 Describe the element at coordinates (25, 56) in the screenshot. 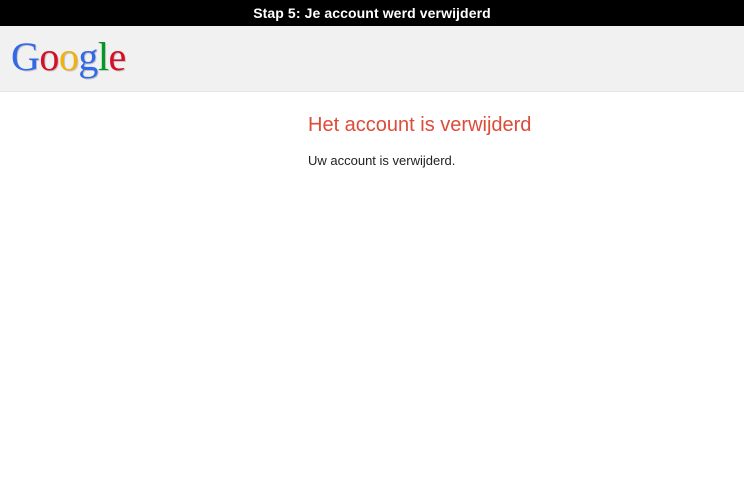

I see `logo-letter: G` at that location.